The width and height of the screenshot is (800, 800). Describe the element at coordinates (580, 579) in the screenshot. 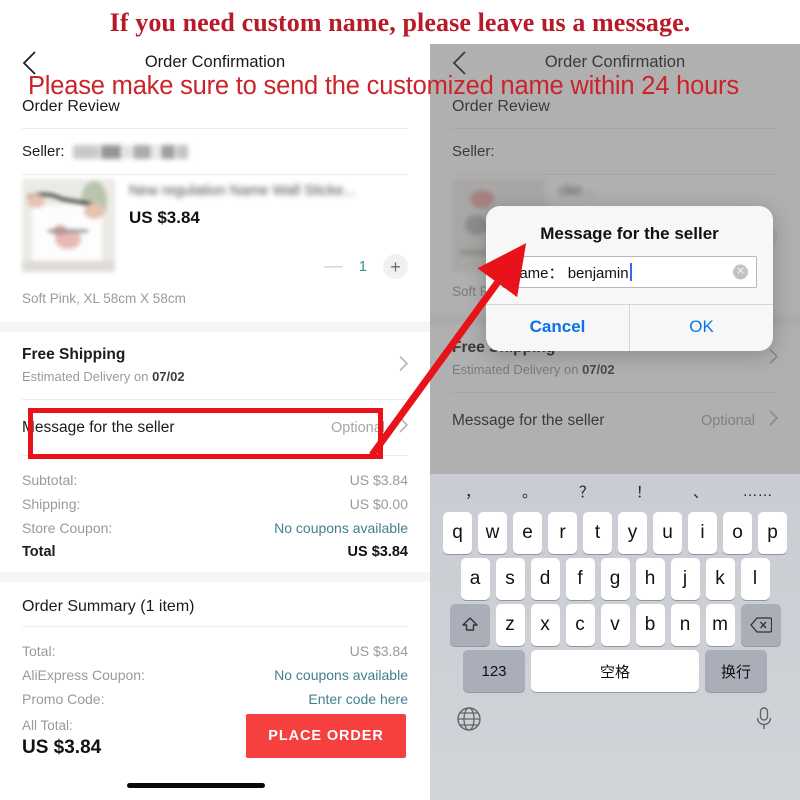

I see `key-f: f` at that location.